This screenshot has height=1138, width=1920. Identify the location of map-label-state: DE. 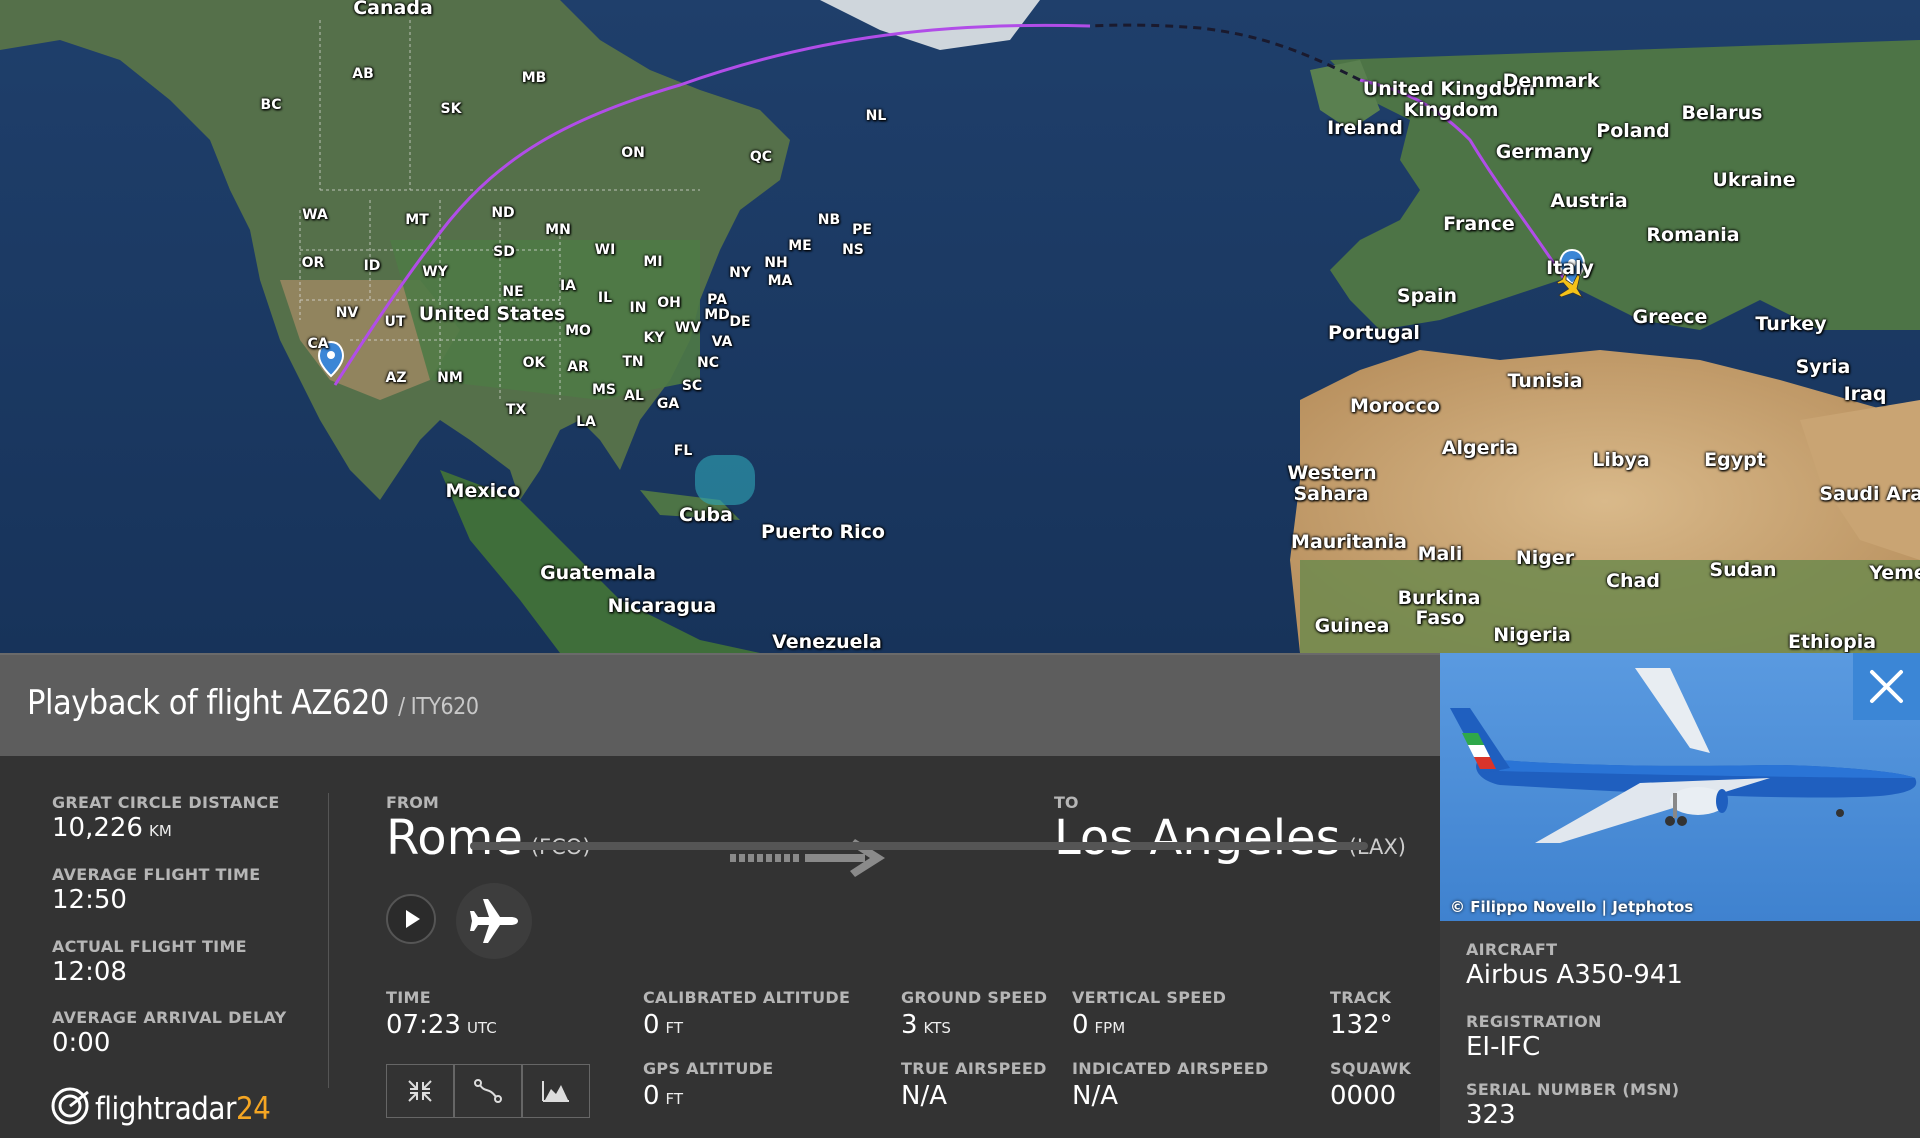
(740, 322).